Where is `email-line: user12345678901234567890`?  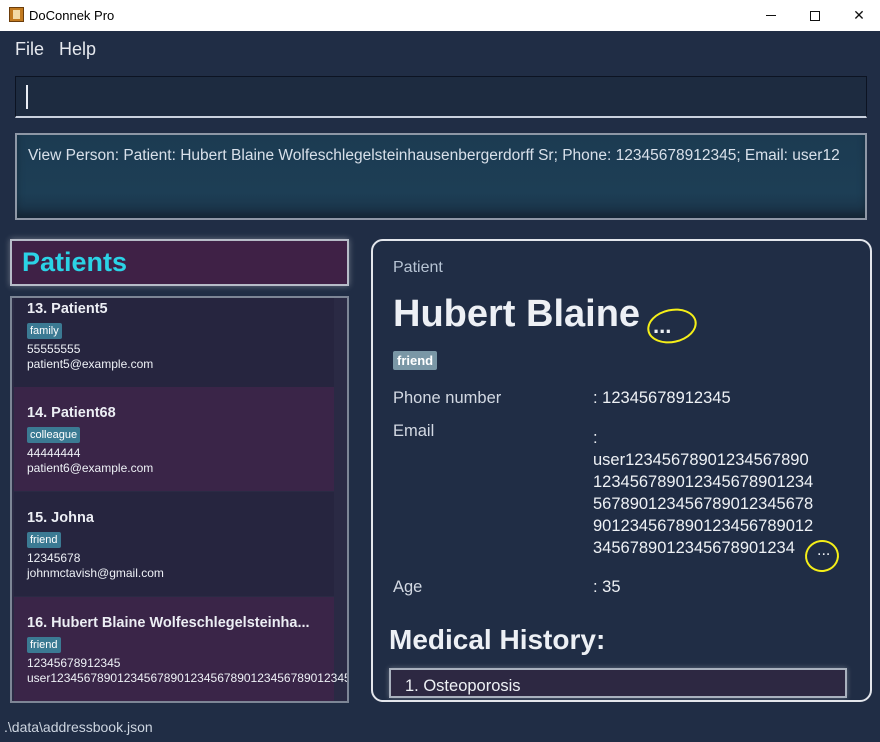 email-line: user12345678901234567890 is located at coordinates (701, 460).